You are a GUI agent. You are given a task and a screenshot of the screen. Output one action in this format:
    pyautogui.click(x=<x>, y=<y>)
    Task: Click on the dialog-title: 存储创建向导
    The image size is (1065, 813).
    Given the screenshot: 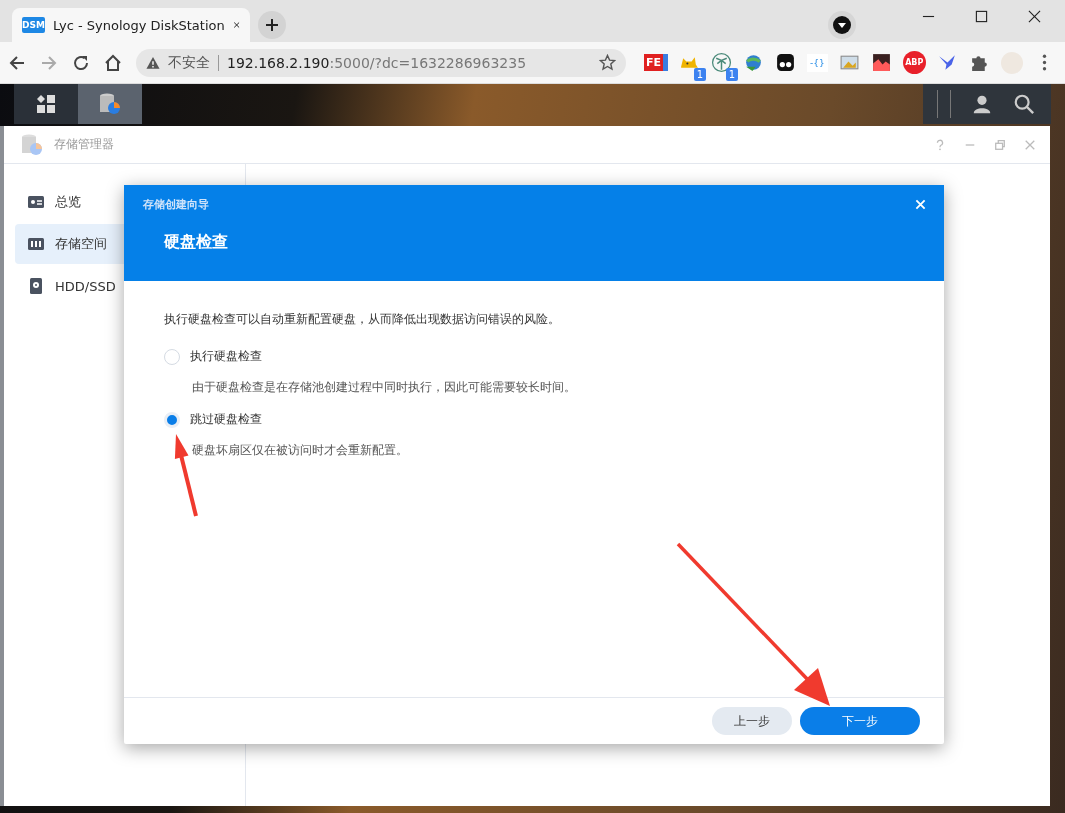 What is the action you would take?
    pyautogui.click(x=176, y=204)
    